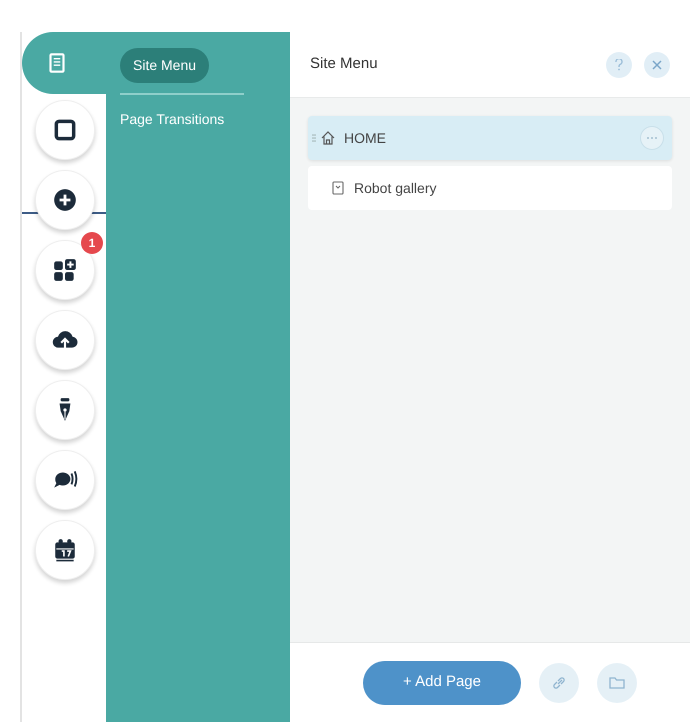  Describe the element at coordinates (328, 138) in the screenshot. I see `home-icon` at that location.